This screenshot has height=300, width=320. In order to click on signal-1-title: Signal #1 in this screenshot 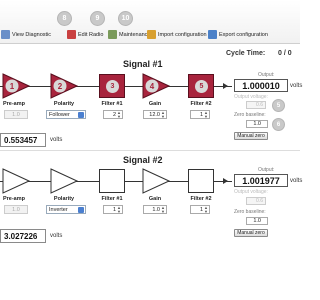, I will do `click(143, 64)`.